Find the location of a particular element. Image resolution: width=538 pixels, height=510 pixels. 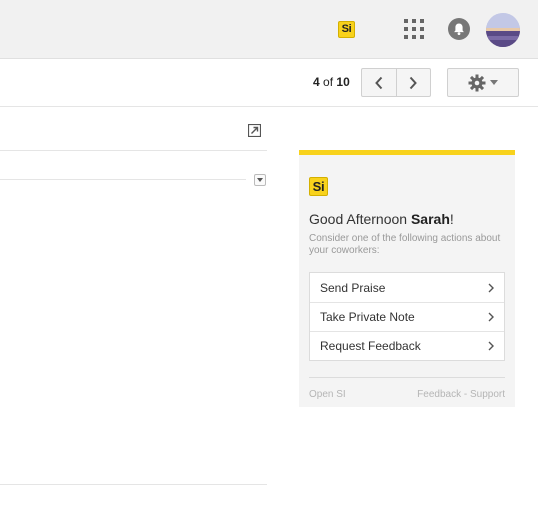

pager-text: 4 of 10 is located at coordinates (331, 82).